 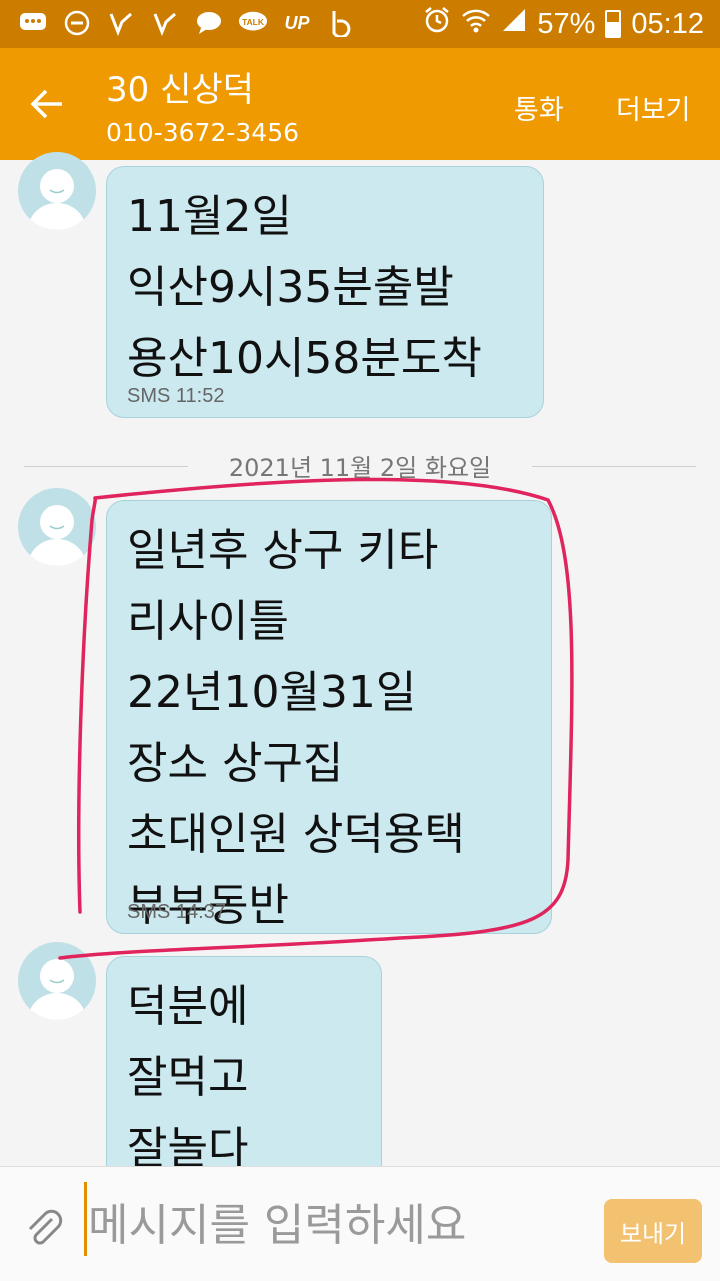 I want to click on compose-bar: 메시지를 입력하세요 보내기, so click(x=360, y=1223).